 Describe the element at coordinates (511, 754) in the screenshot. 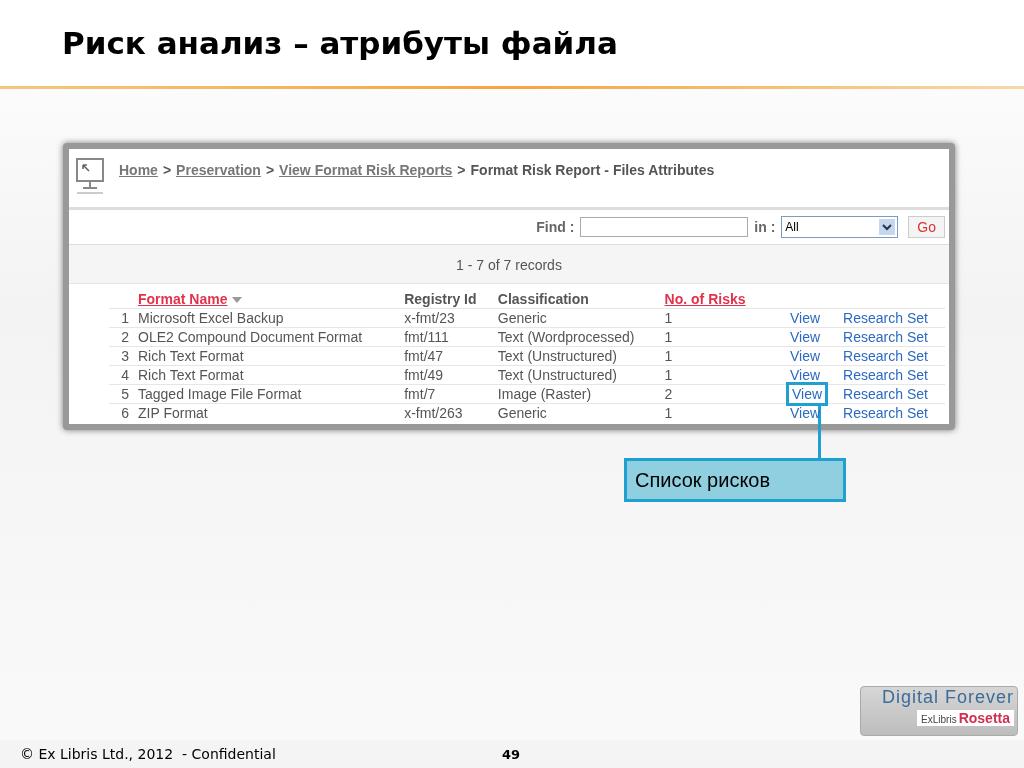

I see `page-number: 49` at that location.